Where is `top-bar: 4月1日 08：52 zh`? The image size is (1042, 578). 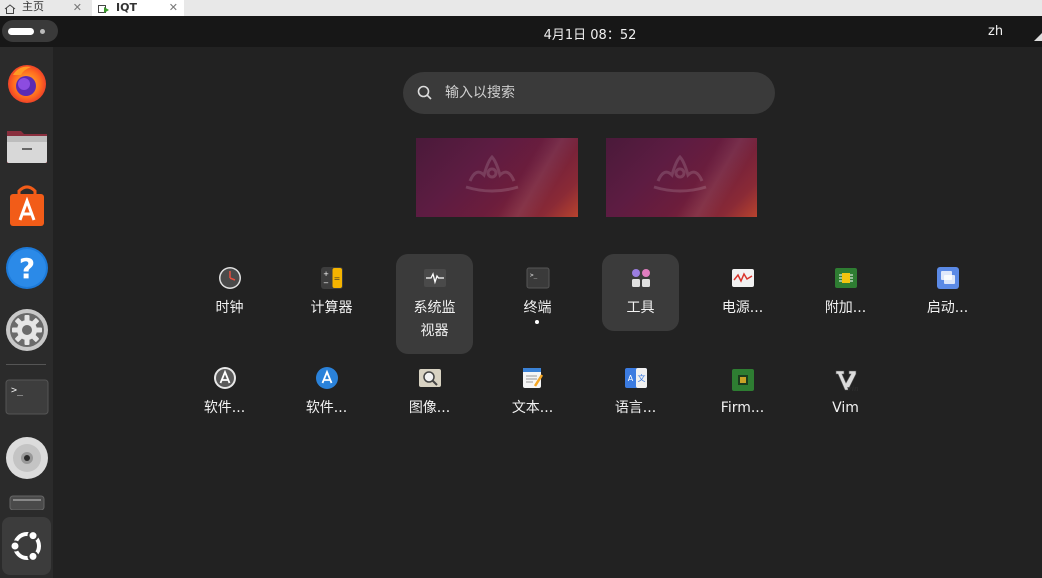 top-bar: 4月1日 08：52 zh is located at coordinates (521, 31).